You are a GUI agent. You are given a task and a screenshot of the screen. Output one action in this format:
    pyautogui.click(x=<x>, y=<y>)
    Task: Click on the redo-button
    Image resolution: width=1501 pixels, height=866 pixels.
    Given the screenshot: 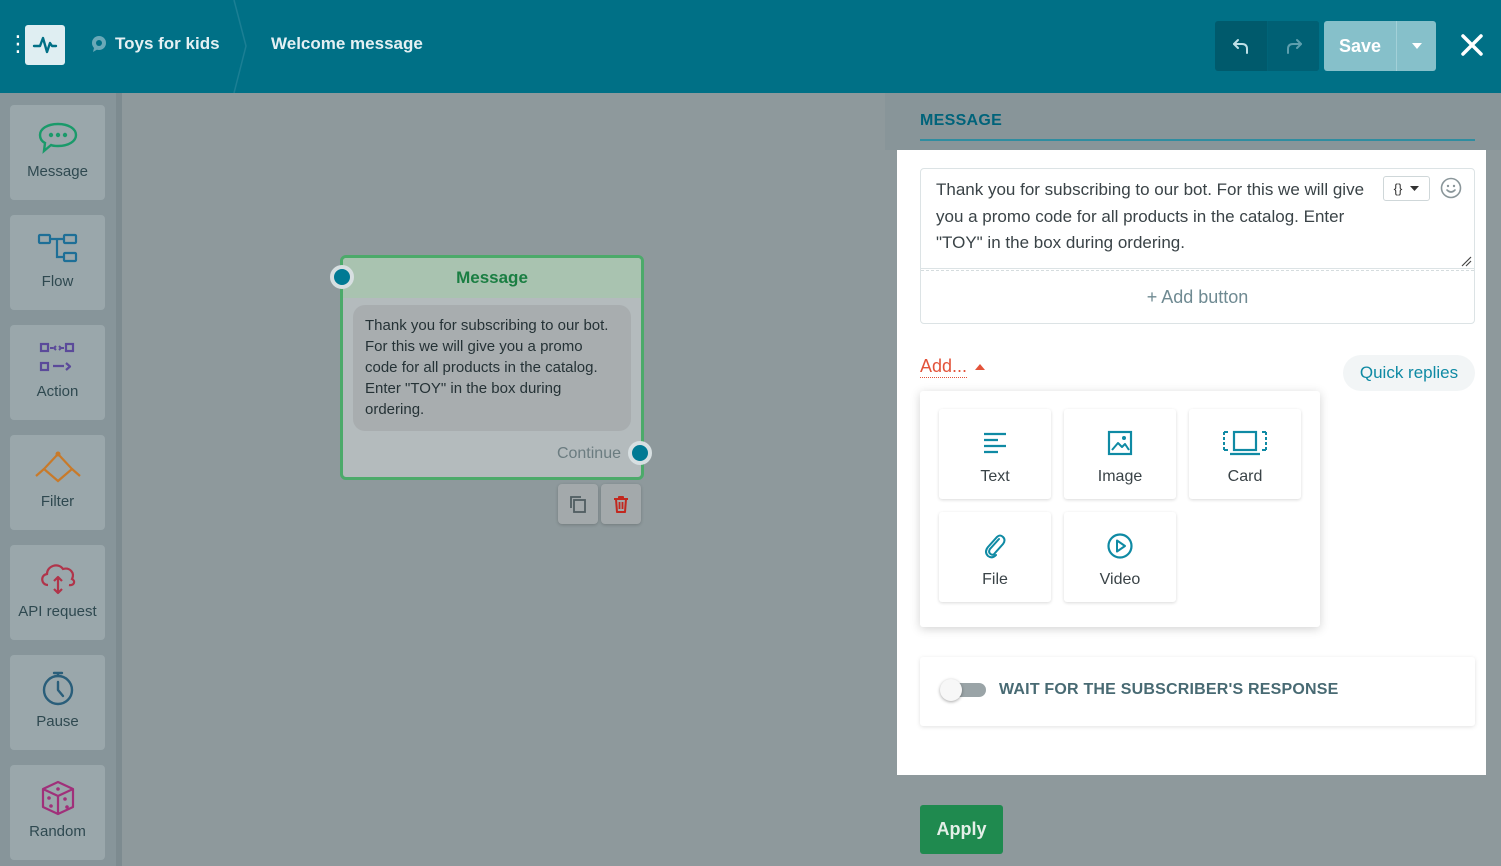 What is the action you would take?
    pyautogui.click(x=1293, y=46)
    